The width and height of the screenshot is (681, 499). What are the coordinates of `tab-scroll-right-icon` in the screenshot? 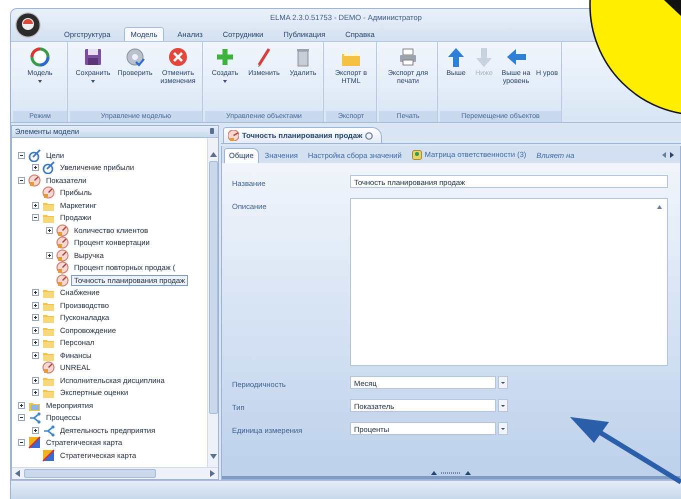 It's located at (672, 155).